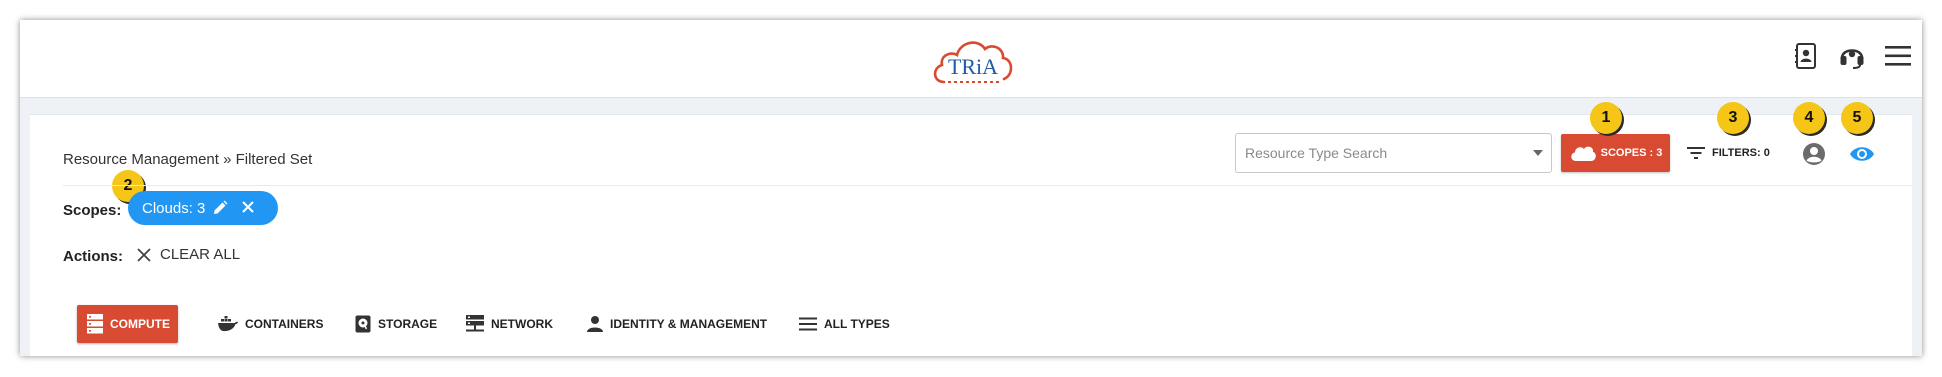 The height and width of the screenshot is (377, 1942). Describe the element at coordinates (174, 208) in the screenshot. I see `chip-label: Clouds: 3` at that location.